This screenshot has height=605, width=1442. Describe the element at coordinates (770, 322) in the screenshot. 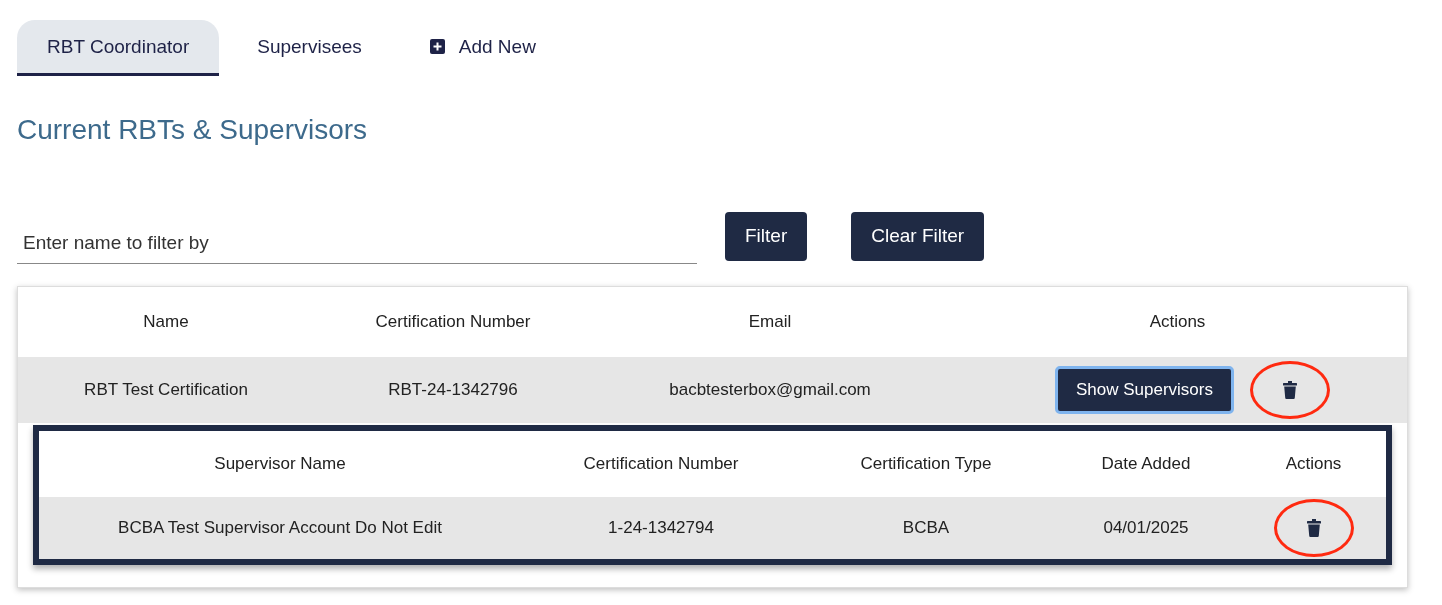

I see `column-header: Email` at that location.